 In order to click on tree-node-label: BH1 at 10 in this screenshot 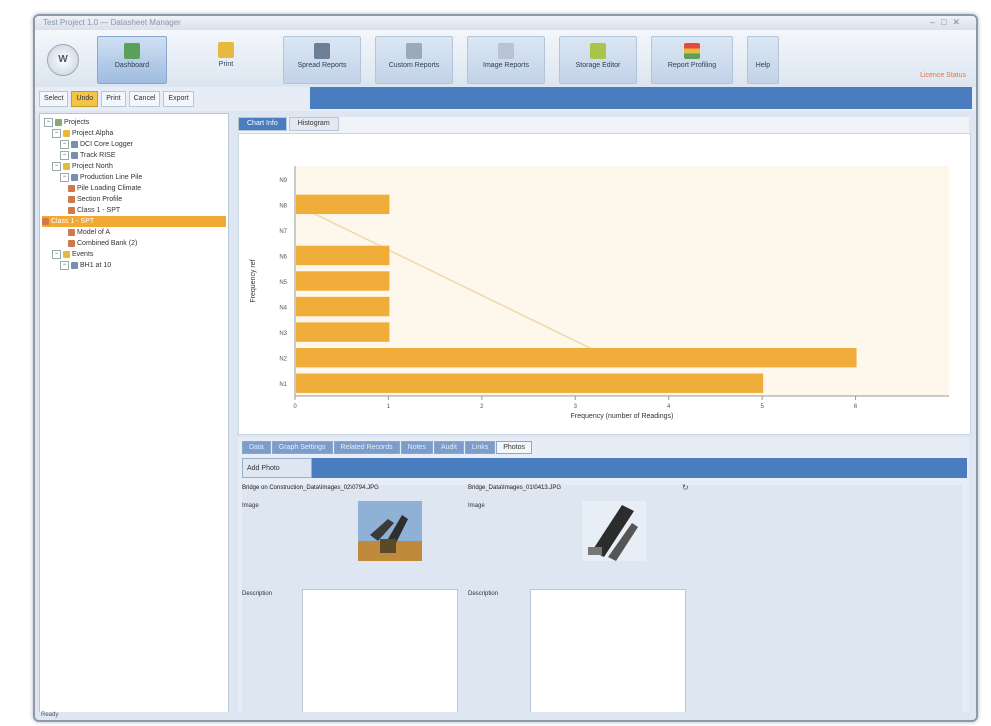, I will do `click(96, 265)`.